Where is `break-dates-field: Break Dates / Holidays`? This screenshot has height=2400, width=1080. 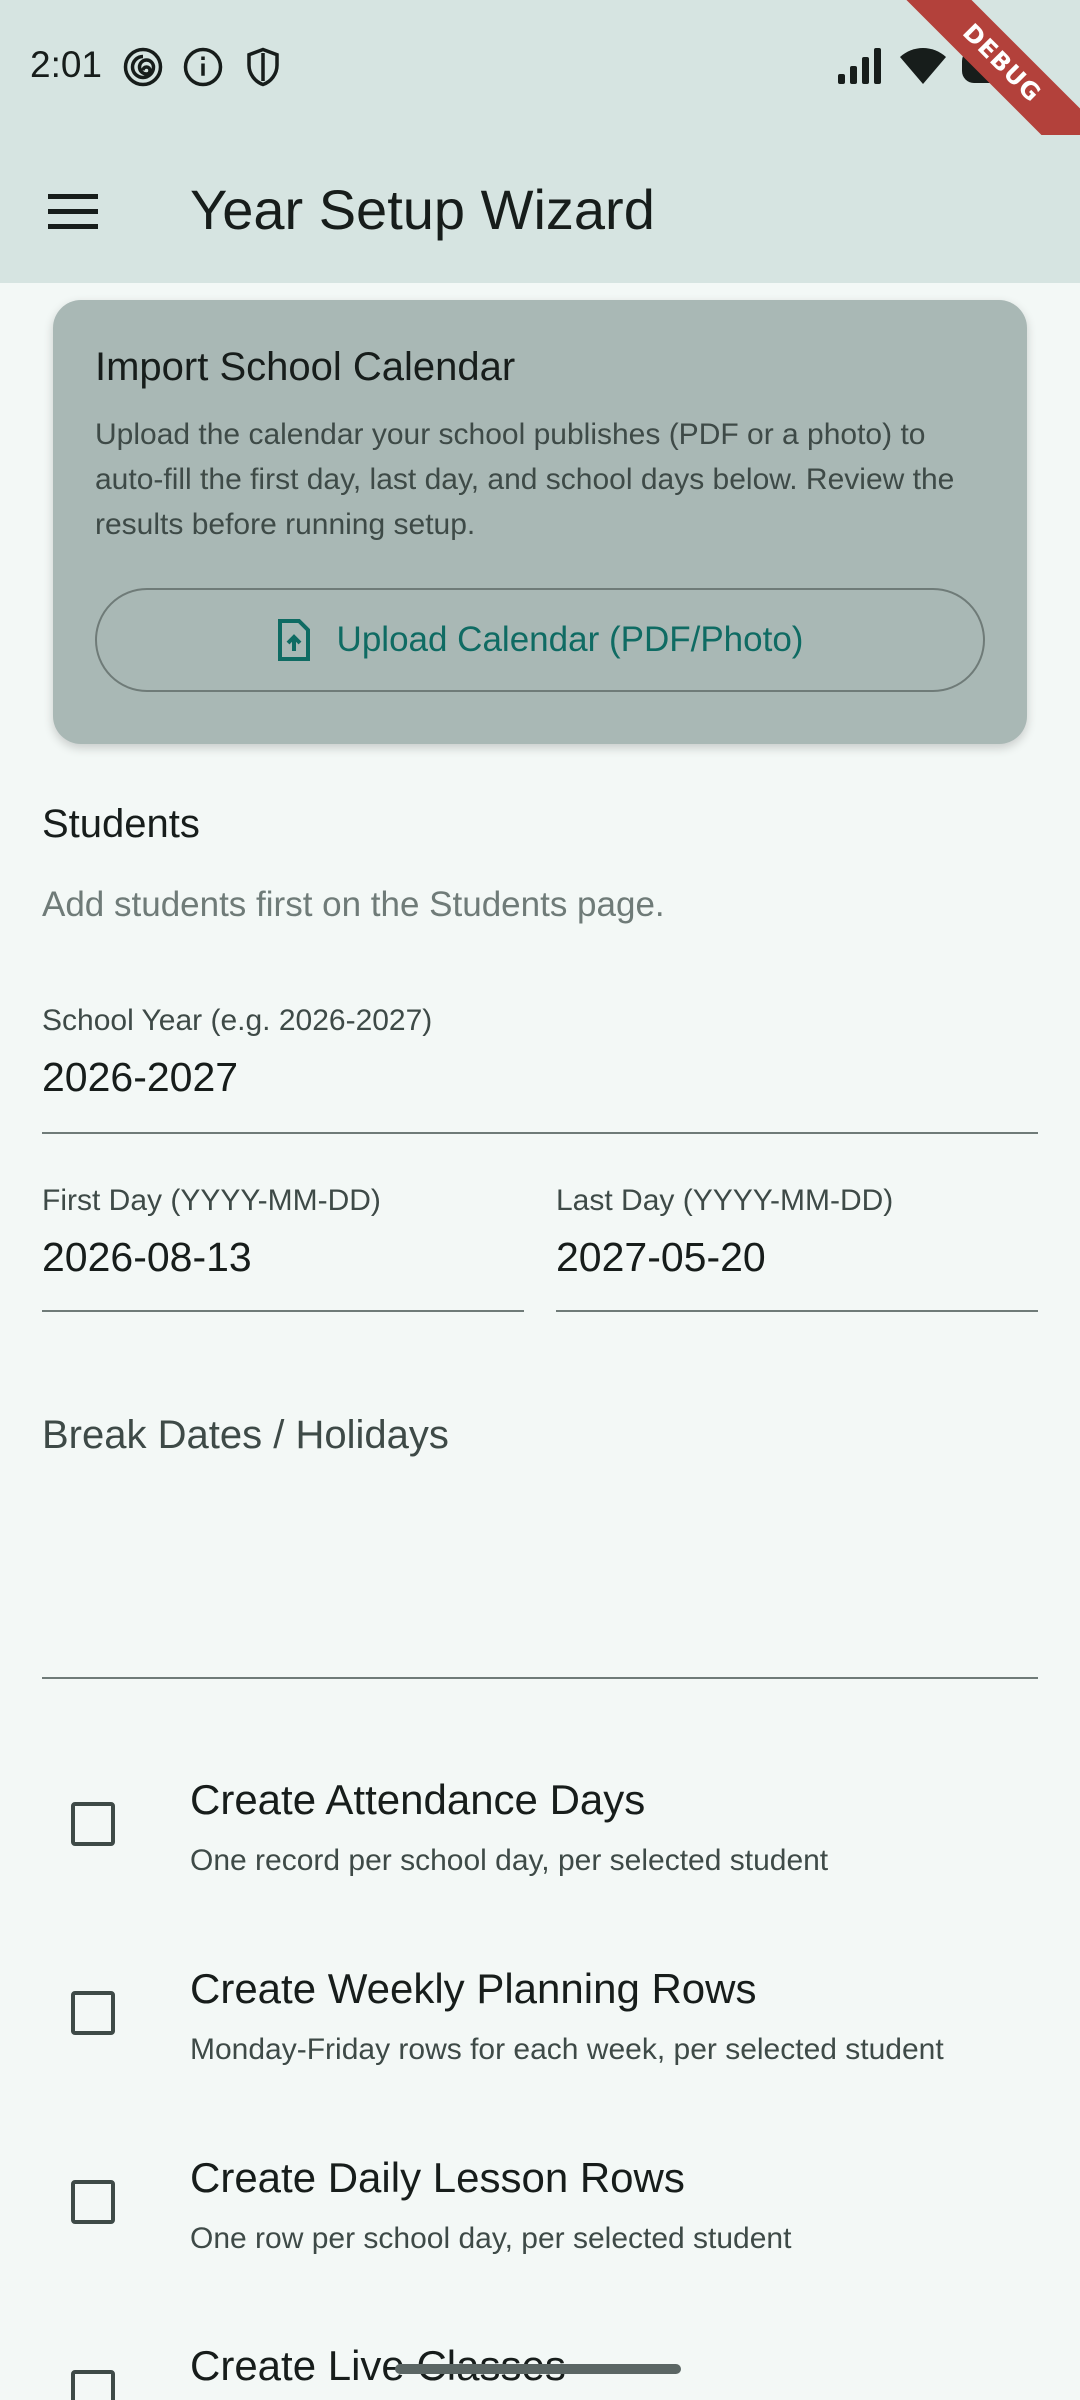 break-dates-field: Break Dates / Holidays is located at coordinates (540, 1542).